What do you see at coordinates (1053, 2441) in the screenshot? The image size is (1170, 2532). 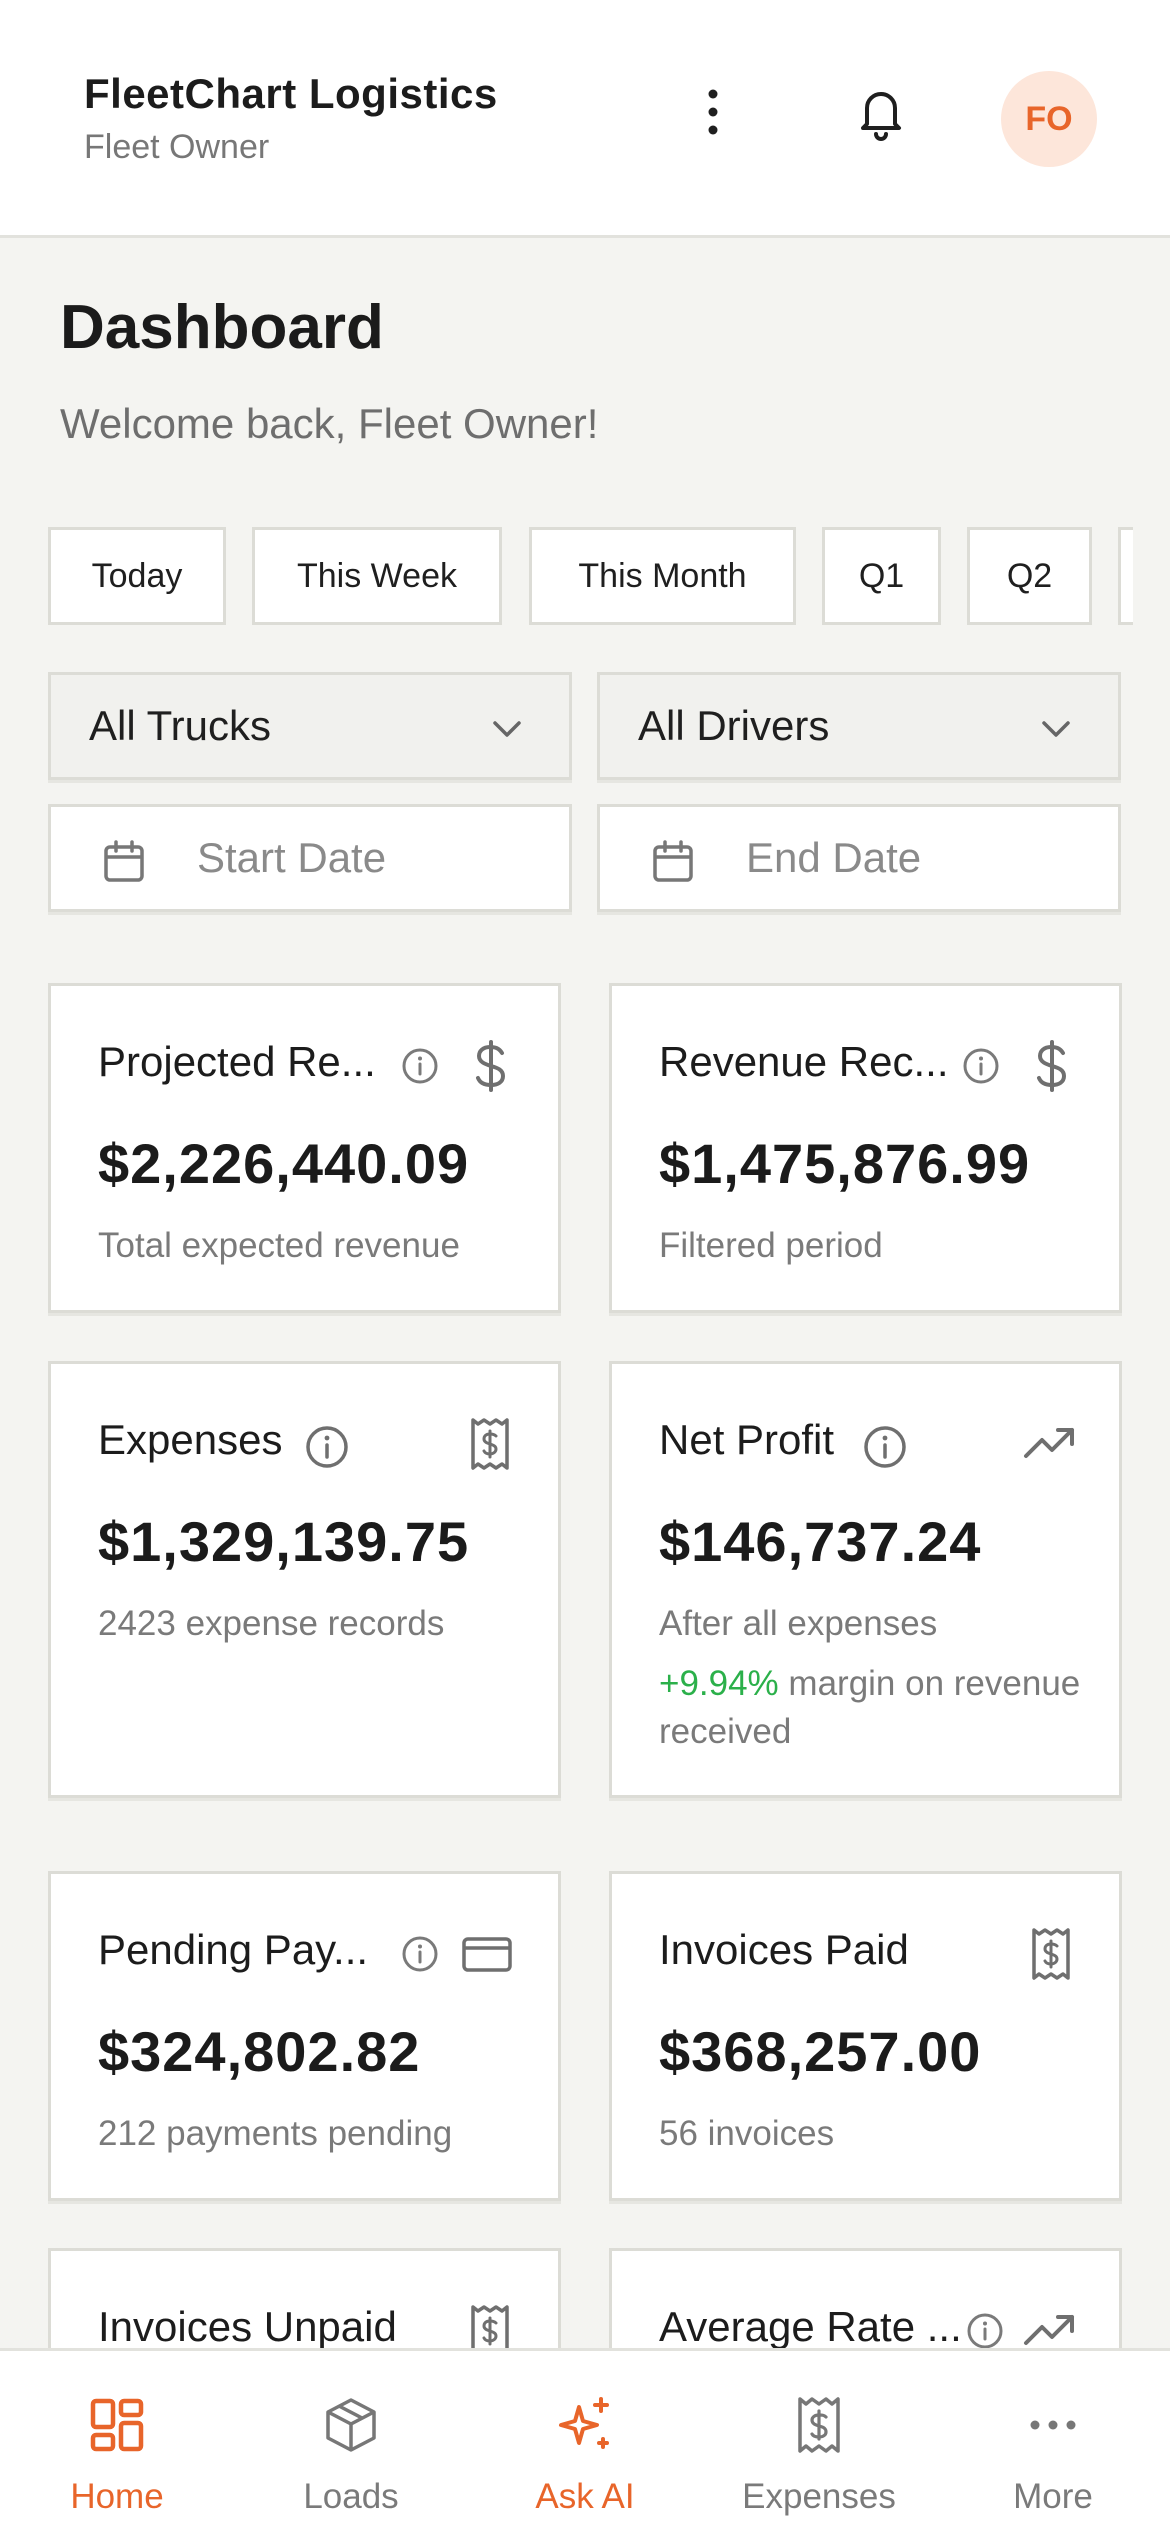 I see `nav-item-more: More` at bounding box center [1053, 2441].